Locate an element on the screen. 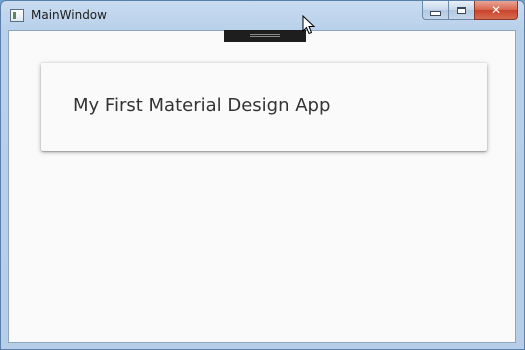 The image size is (525, 350). card-title: My First Material Design App is located at coordinates (202, 105).